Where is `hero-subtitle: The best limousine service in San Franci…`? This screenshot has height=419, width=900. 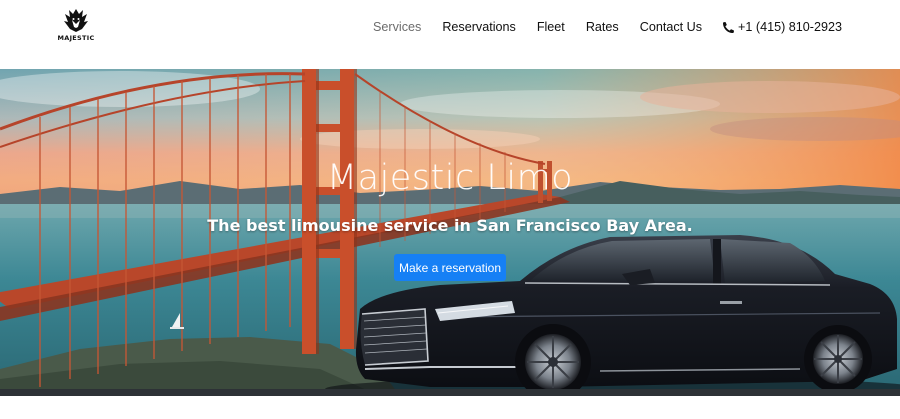
hero-subtitle: The best limousine service in San Franci… is located at coordinates (450, 225).